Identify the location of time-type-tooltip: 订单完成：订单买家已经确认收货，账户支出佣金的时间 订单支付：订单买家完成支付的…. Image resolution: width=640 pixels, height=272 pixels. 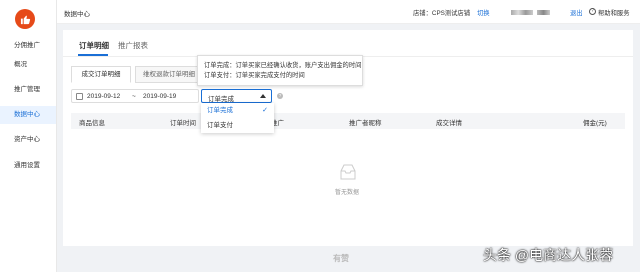
(280, 70).